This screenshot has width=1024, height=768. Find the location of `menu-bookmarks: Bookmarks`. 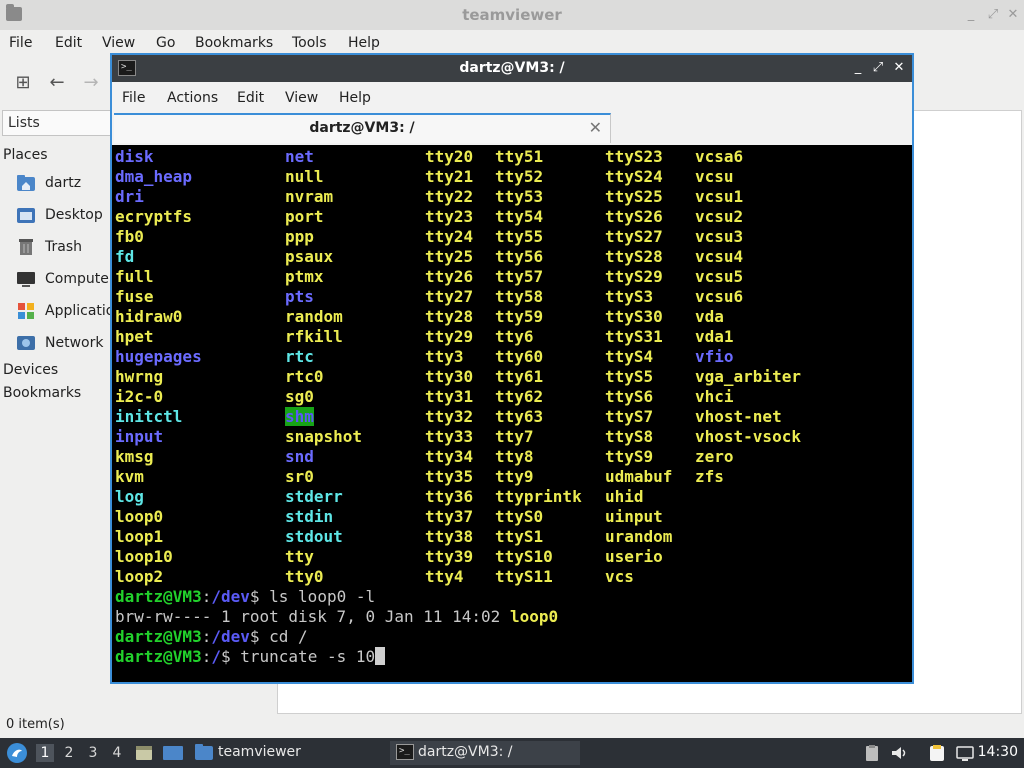

menu-bookmarks: Bookmarks is located at coordinates (234, 43).